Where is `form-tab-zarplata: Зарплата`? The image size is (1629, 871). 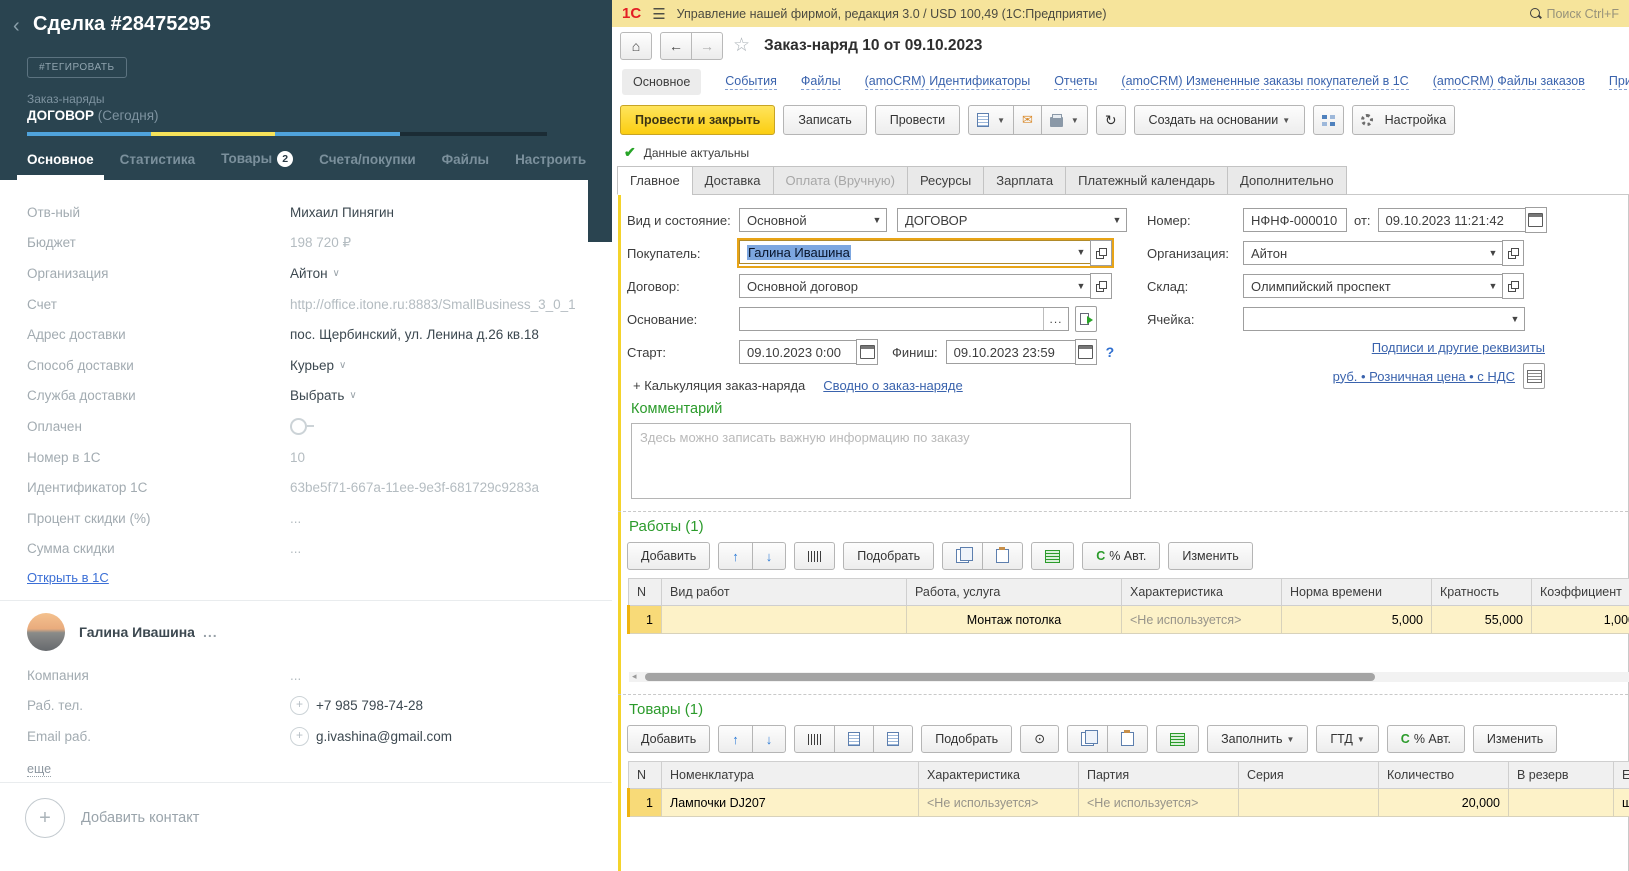
form-tab-zarplata: Зарплата is located at coordinates (1025, 180).